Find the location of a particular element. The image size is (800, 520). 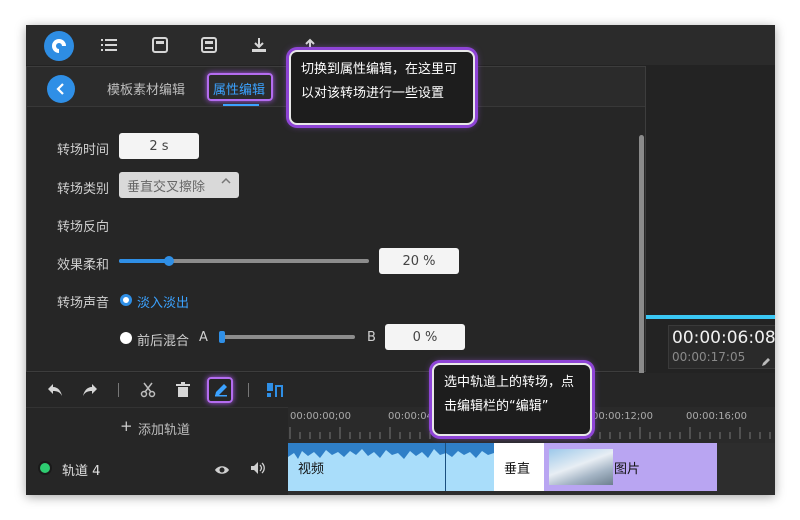

active-tab-indicator is located at coordinates (241, 105).